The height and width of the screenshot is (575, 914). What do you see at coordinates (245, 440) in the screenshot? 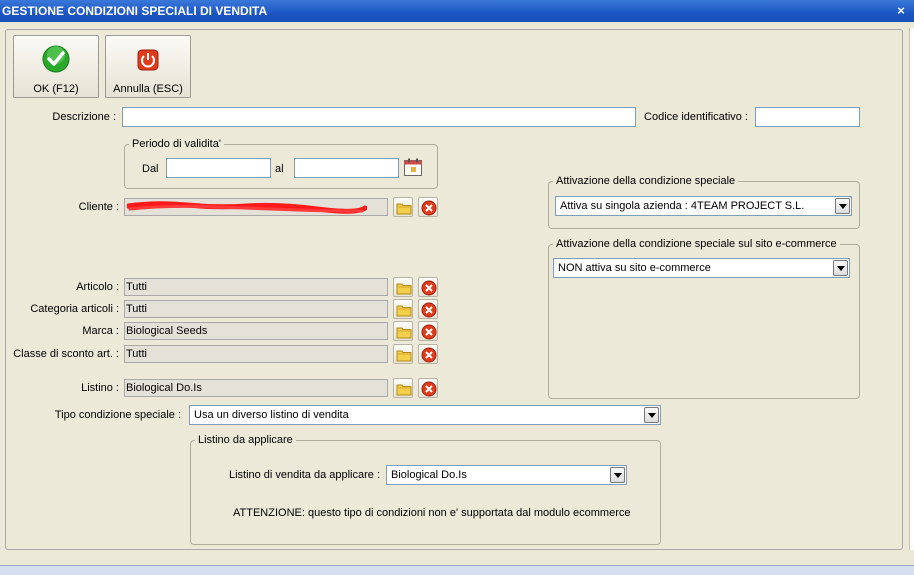
I see `listino-applicare-title: Listino da applicare` at bounding box center [245, 440].